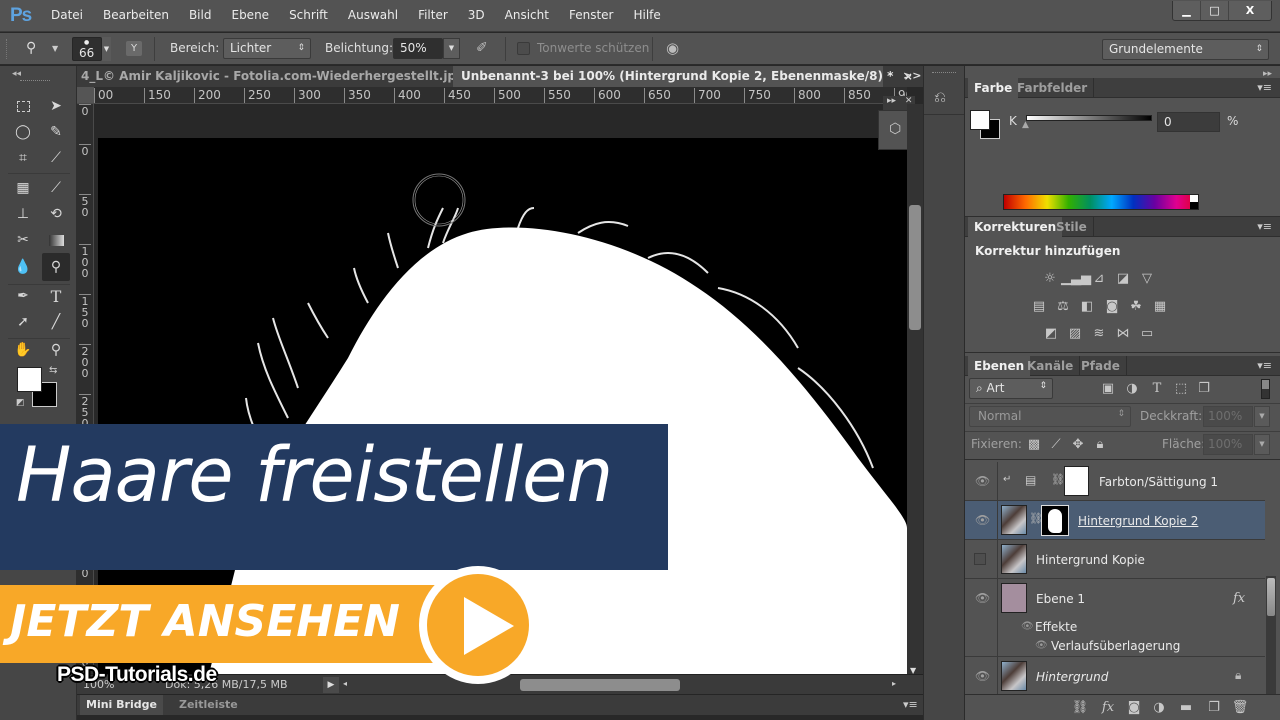  What do you see at coordinates (23, 322) in the screenshot?
I see `path-selection-tool-icon: ➚` at bounding box center [23, 322].